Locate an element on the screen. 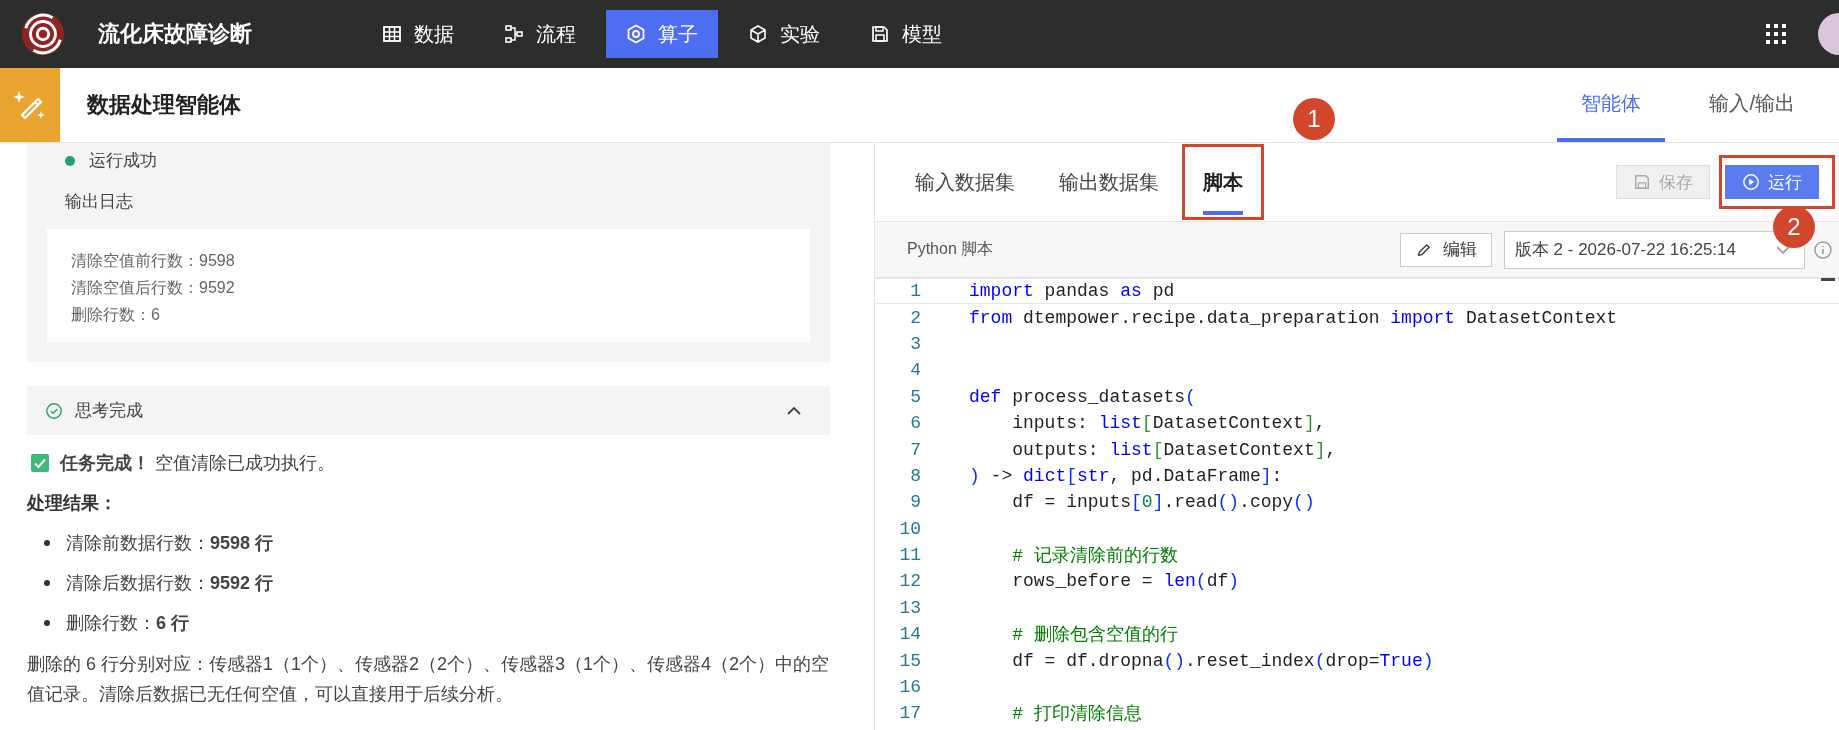 The image size is (1839, 730). code-line: import pandas as pd is located at coordinates (1072, 291).